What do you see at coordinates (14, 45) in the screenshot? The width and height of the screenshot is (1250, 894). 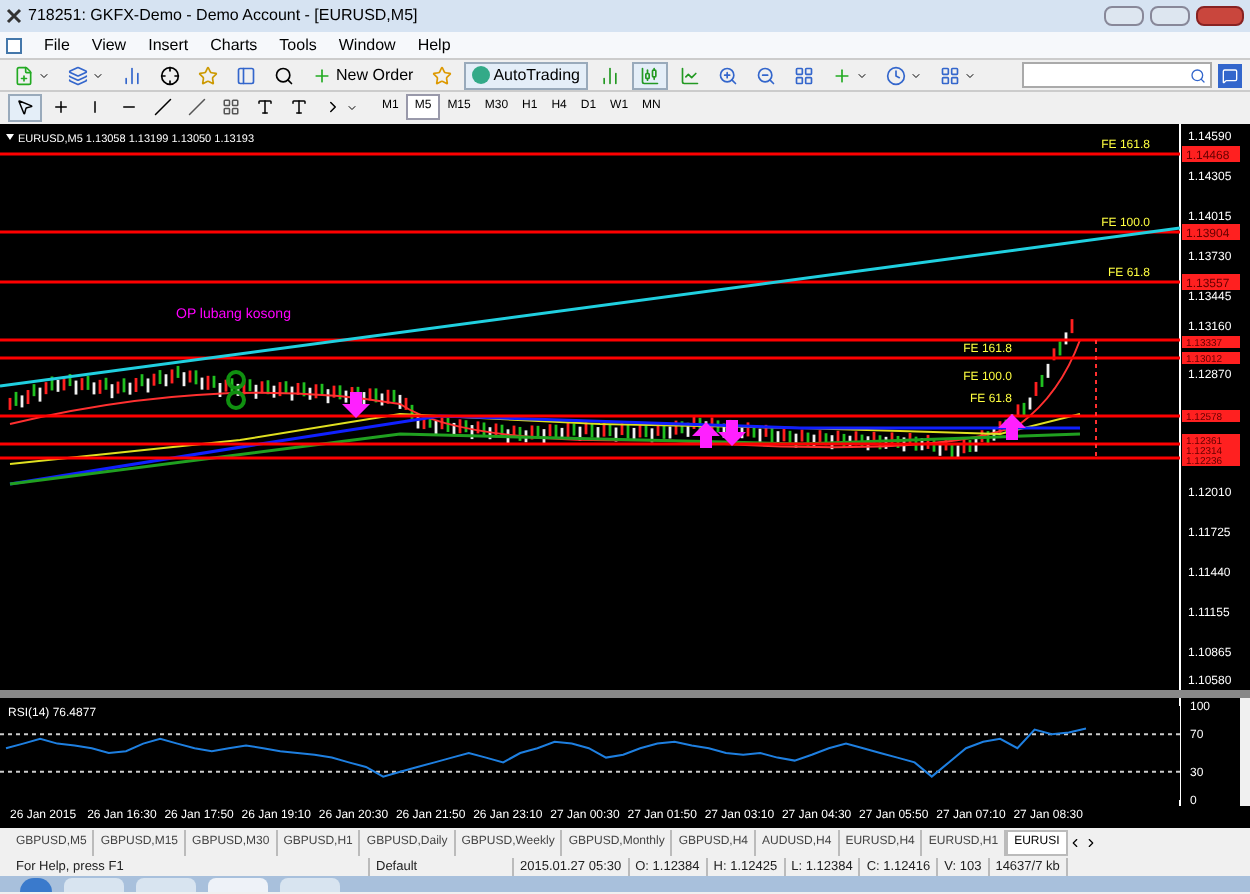 I see `chart-icon` at bounding box center [14, 45].